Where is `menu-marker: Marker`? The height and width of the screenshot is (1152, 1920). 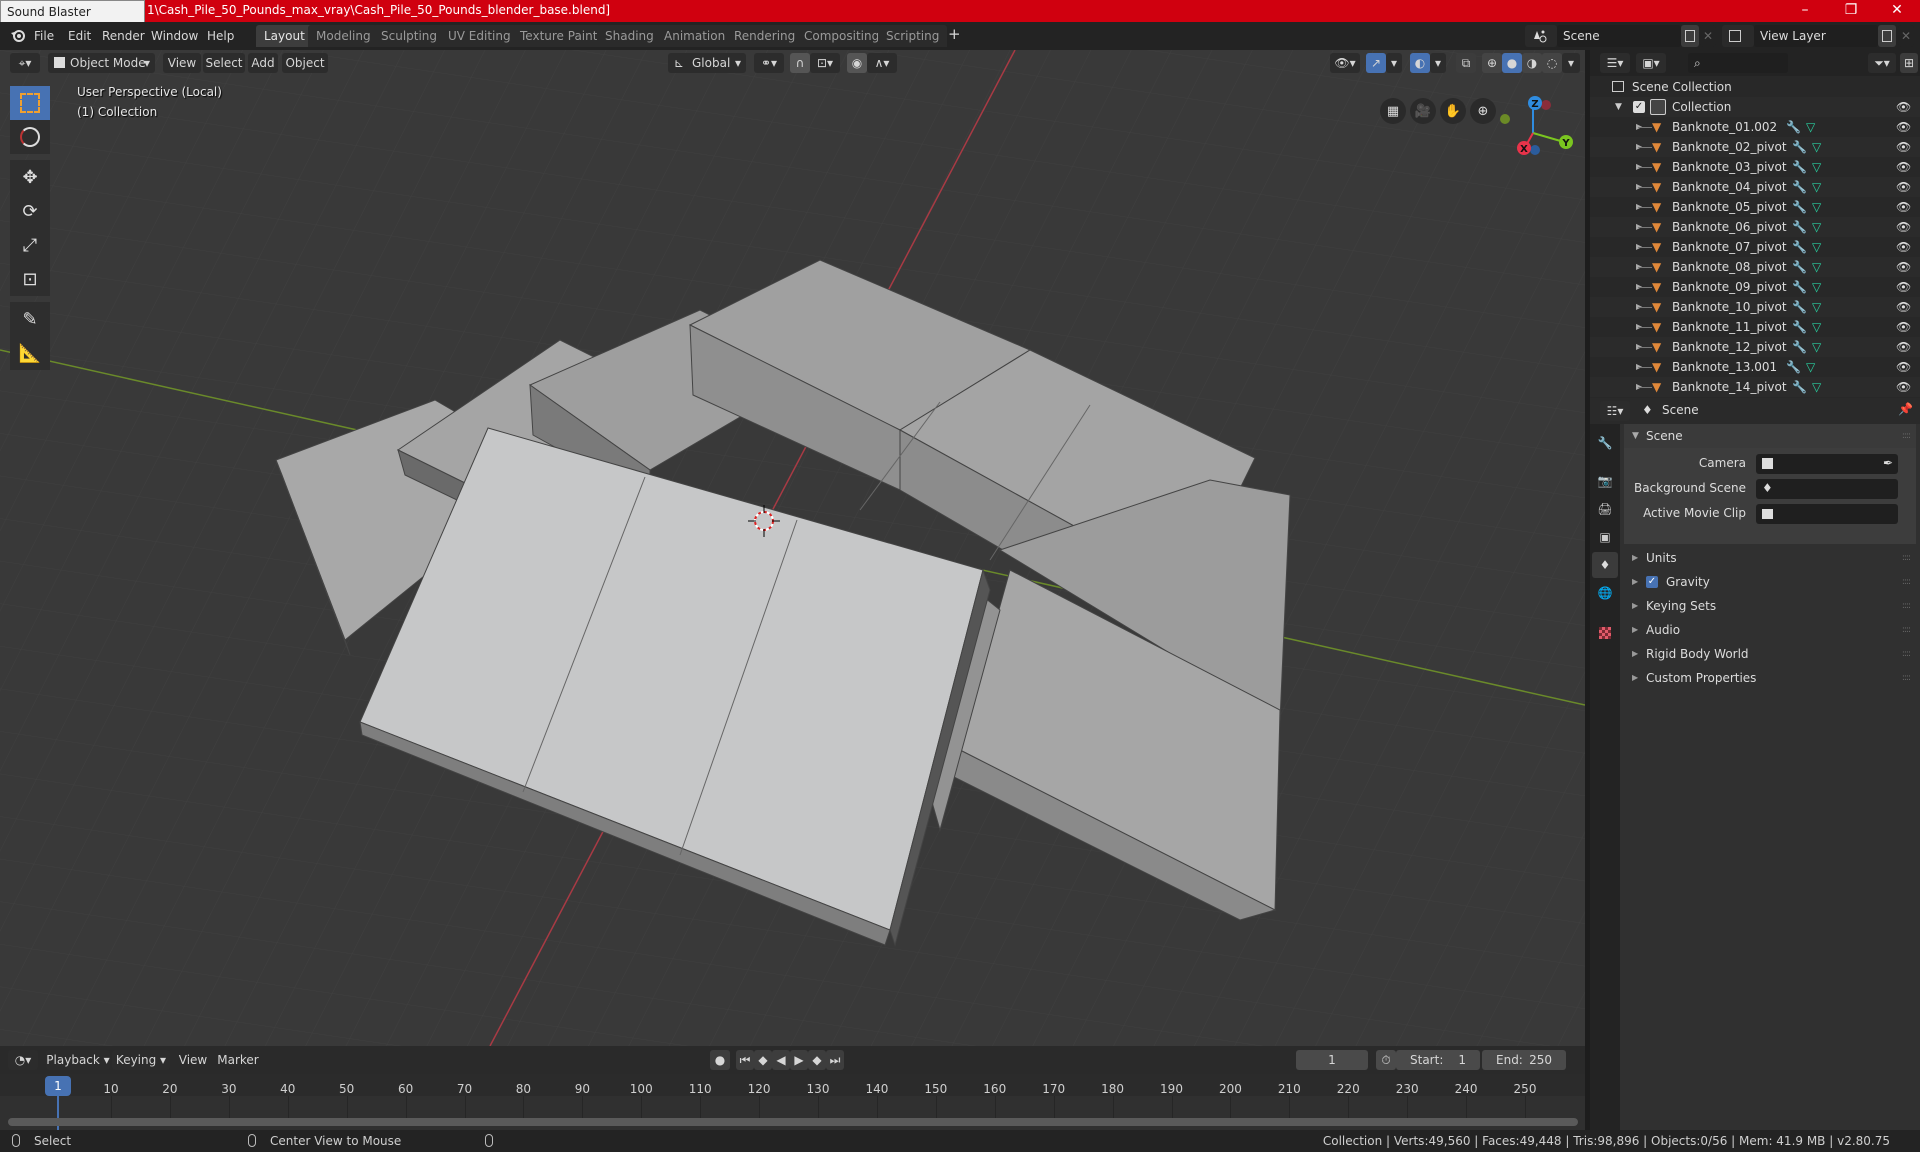 menu-marker: Marker is located at coordinates (238, 1060).